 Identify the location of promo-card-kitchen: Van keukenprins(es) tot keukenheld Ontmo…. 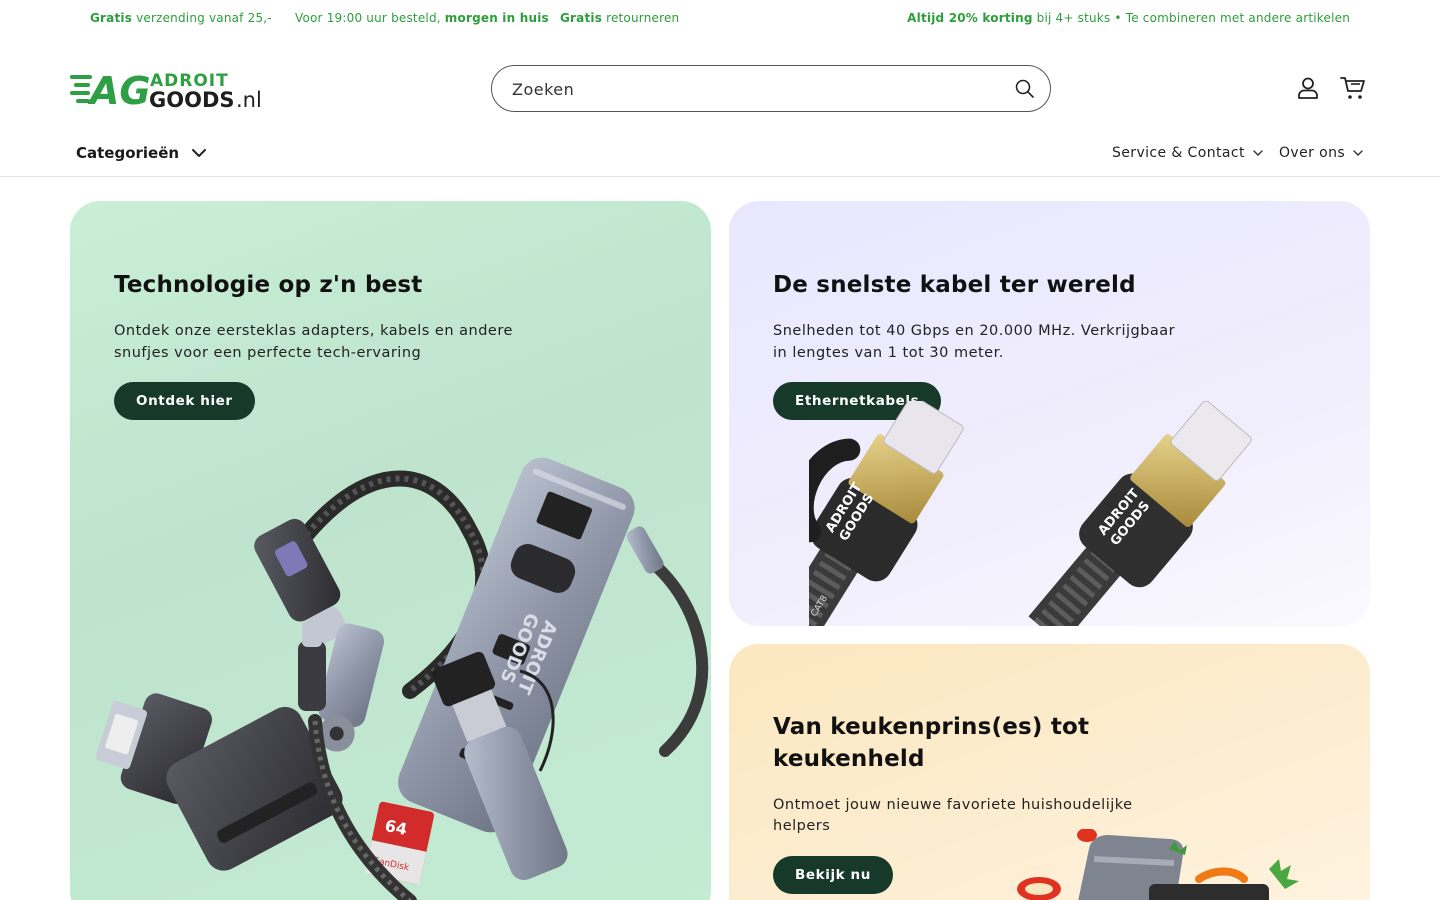
(1049, 772).